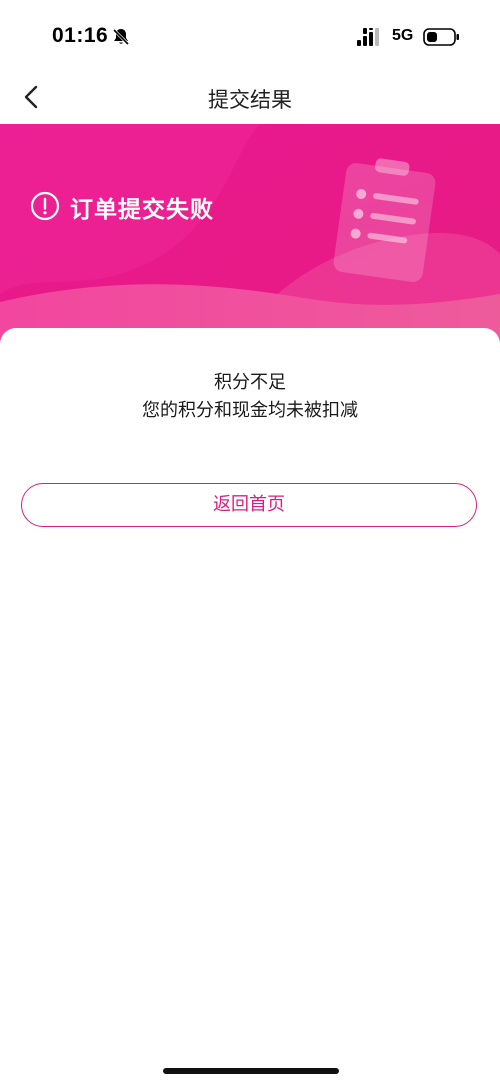 The height and width of the screenshot is (1084, 500). What do you see at coordinates (250, 36) in the screenshot?
I see `status-bar: 01:16 5G` at bounding box center [250, 36].